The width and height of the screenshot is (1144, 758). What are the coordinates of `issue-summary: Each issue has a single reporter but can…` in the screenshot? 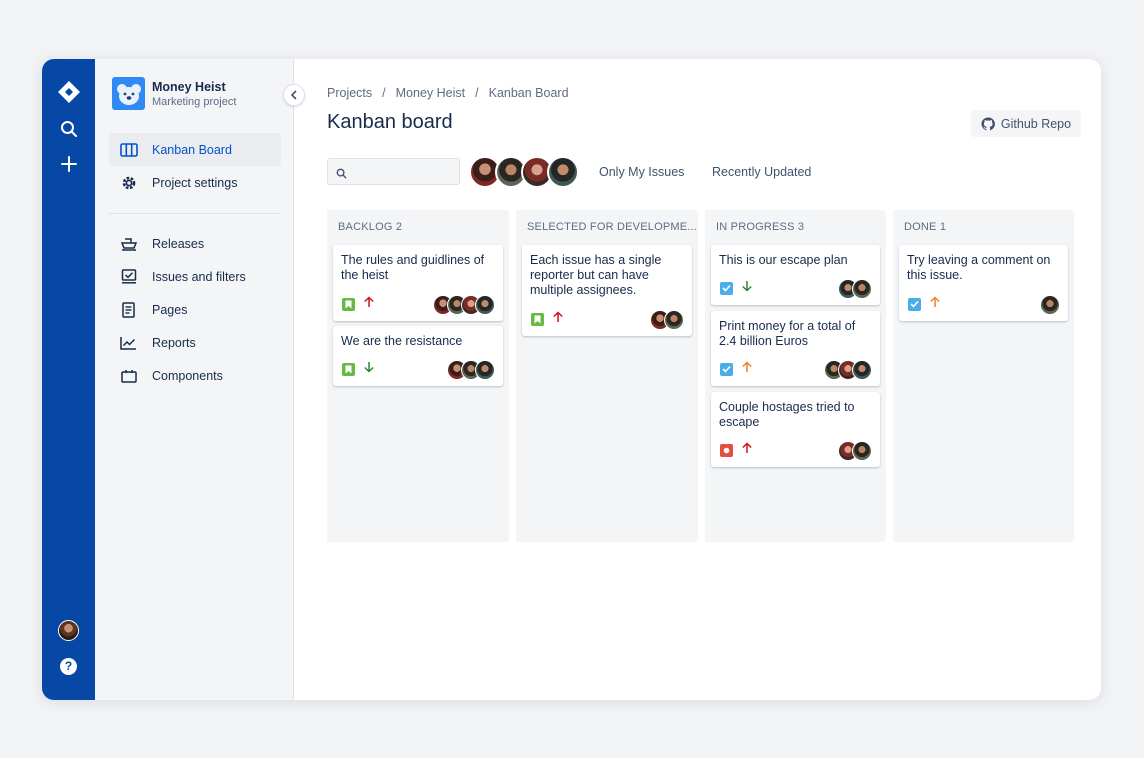 It's located at (596, 275).